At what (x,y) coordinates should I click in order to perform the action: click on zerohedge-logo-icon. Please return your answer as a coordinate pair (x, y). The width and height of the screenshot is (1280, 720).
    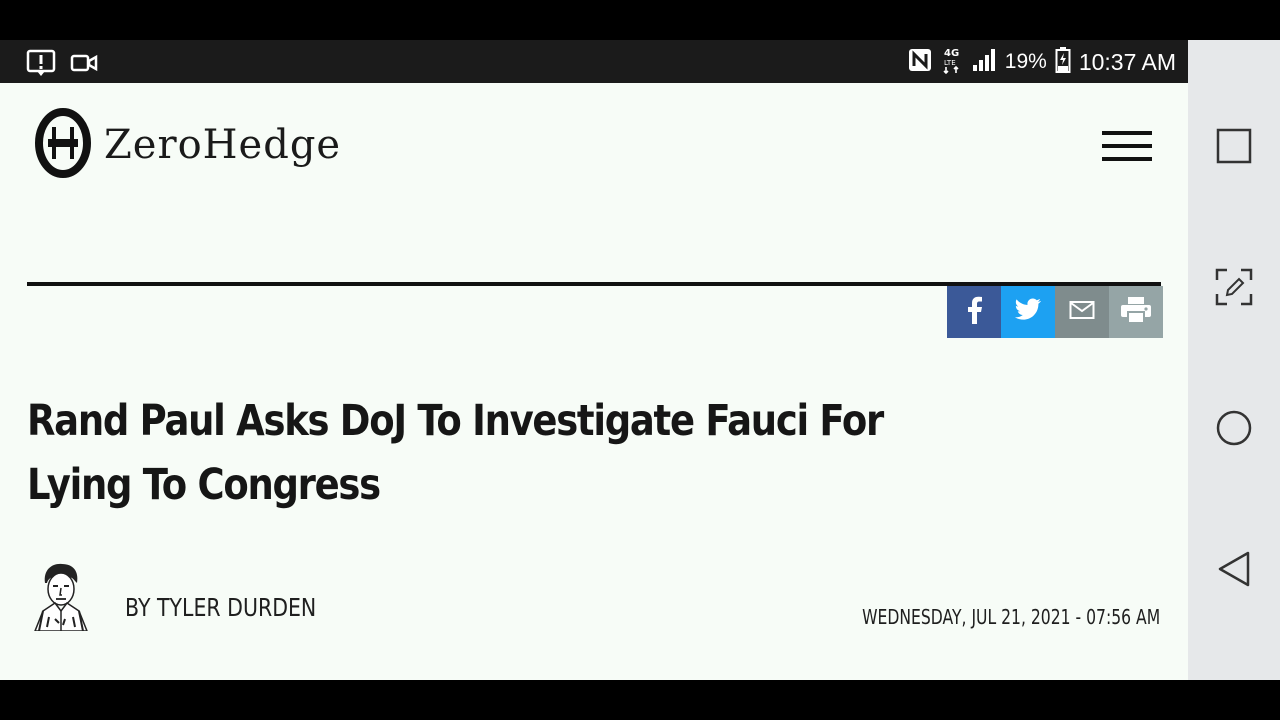
    Looking at the image, I should click on (63, 145).